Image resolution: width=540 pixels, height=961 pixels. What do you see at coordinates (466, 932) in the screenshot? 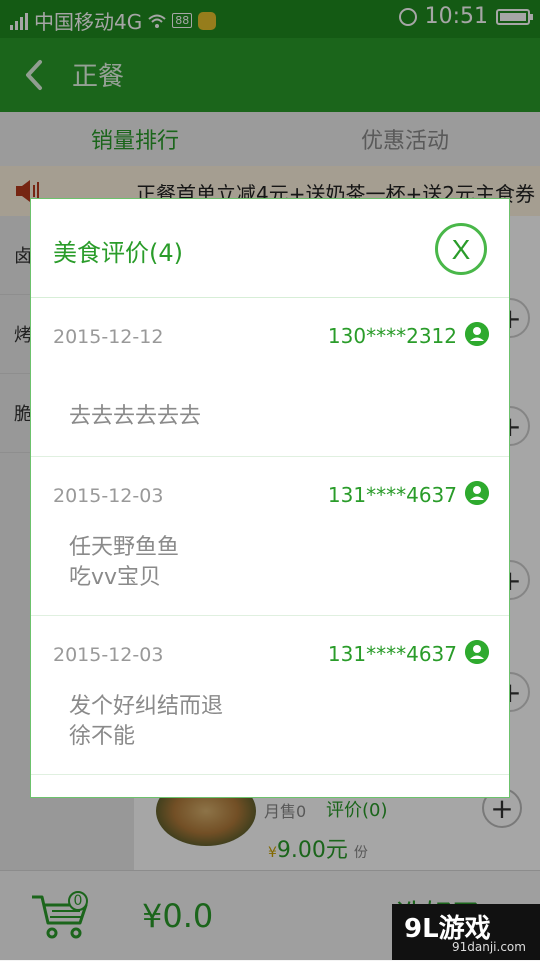
I see `site-watermark: 9L游戏 91danji.com` at bounding box center [466, 932].